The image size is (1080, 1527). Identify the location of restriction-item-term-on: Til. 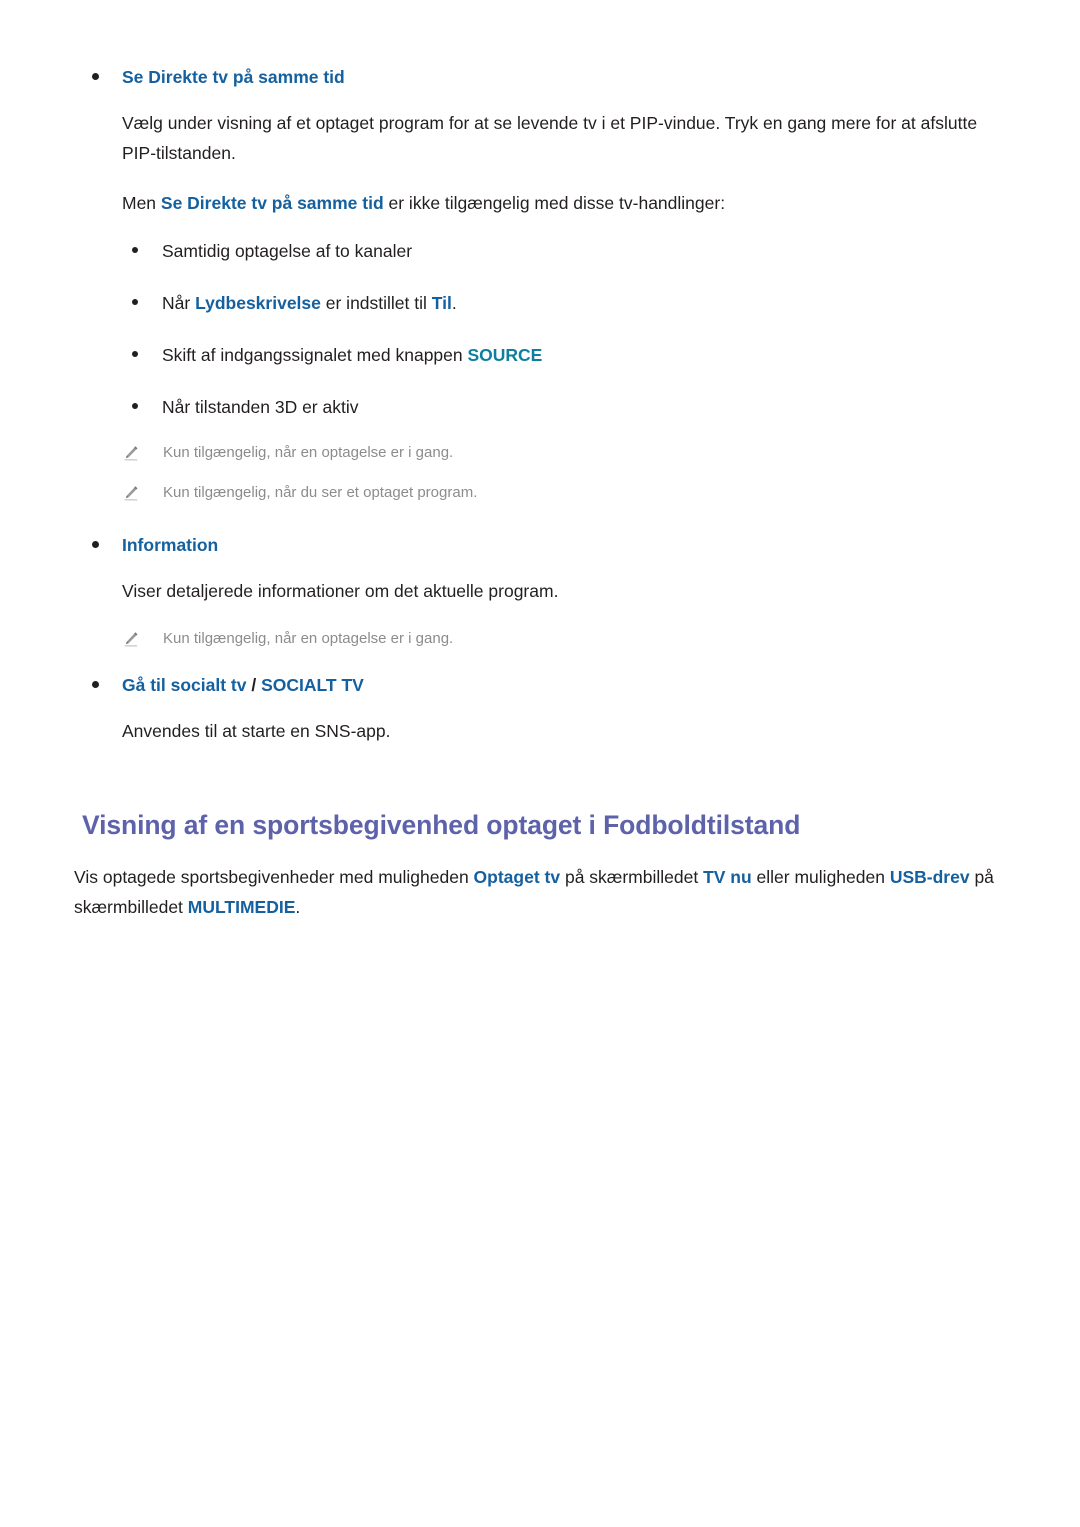
(441, 303).